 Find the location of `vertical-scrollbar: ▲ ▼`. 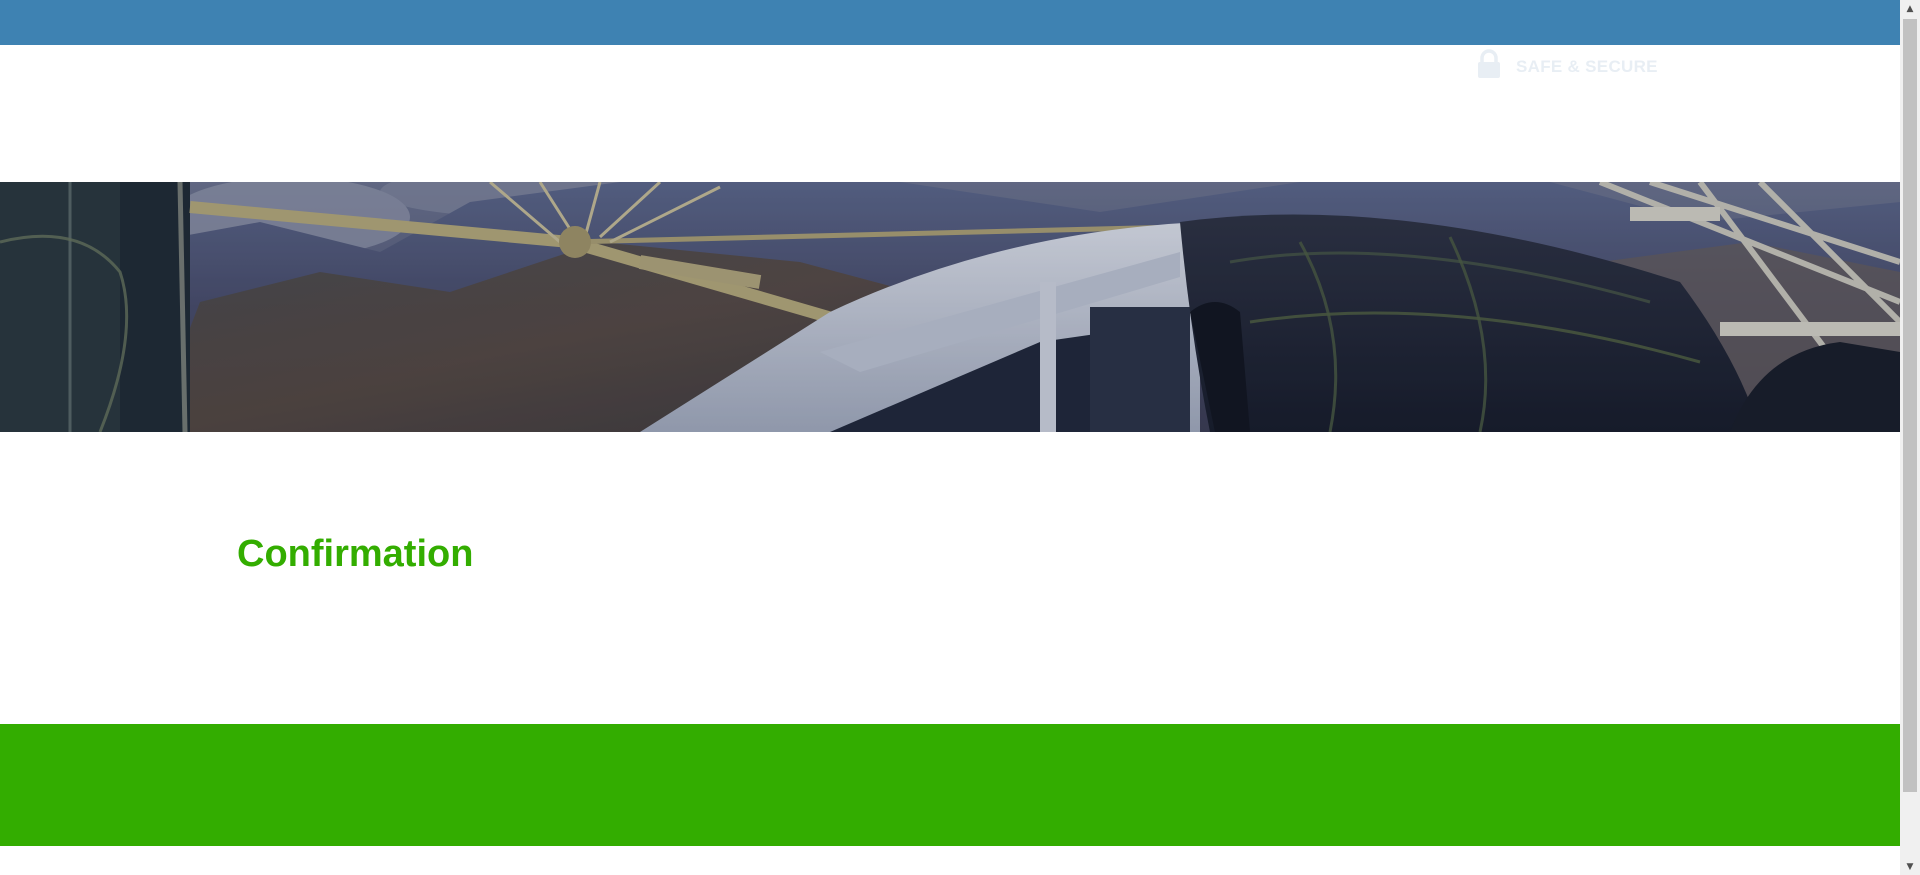

vertical-scrollbar: ▲ ▼ is located at coordinates (1910, 437).